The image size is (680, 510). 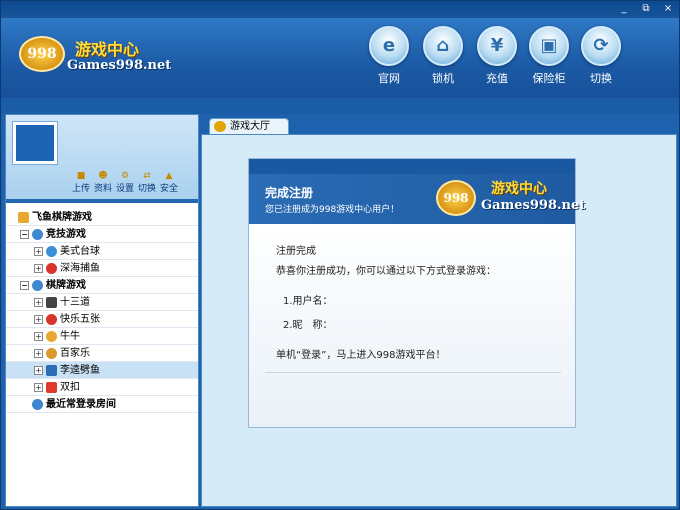 What do you see at coordinates (103, 176) in the screenshot?
I see `profile-icon: ☻` at bounding box center [103, 176].